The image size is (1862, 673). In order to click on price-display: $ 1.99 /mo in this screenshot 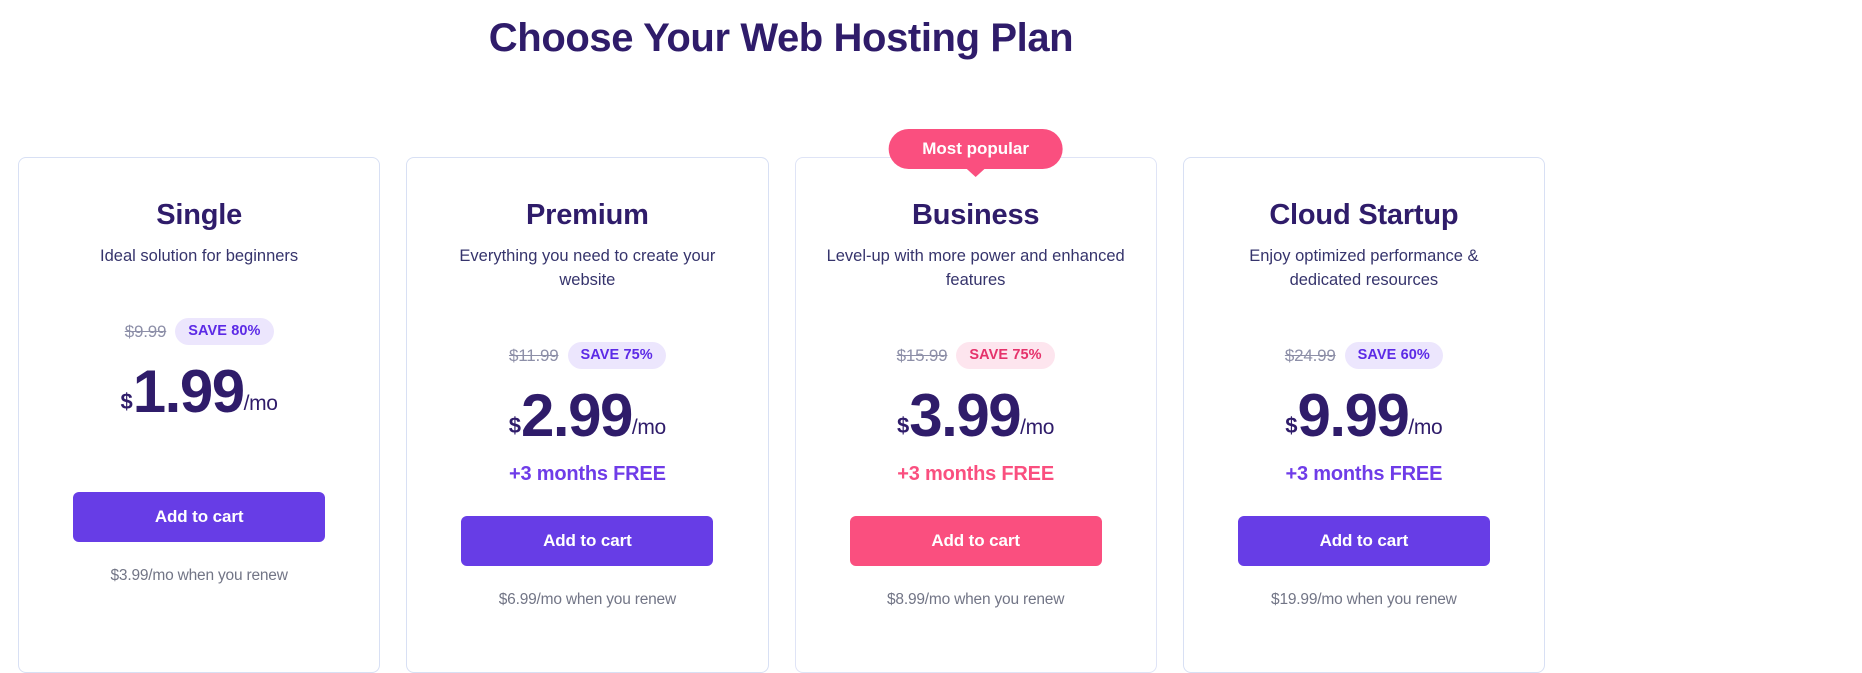, I will do `click(199, 391)`.